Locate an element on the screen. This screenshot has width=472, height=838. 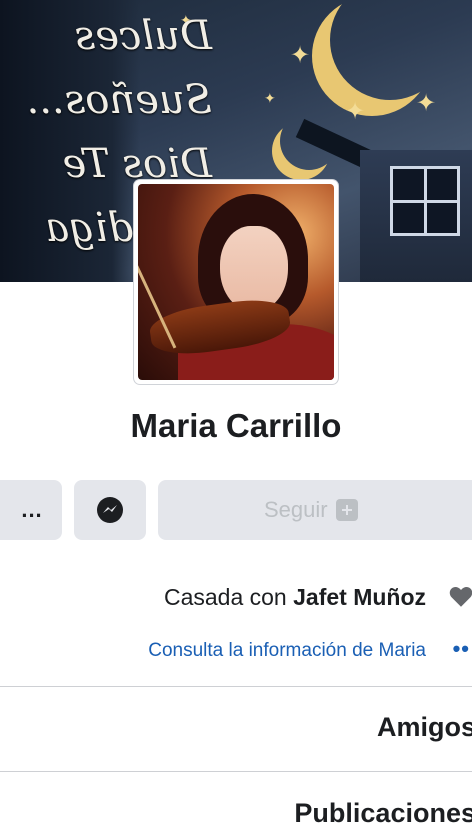
relationship-status: Casada con Jafet Muñoz is located at coordinates (236, 597).